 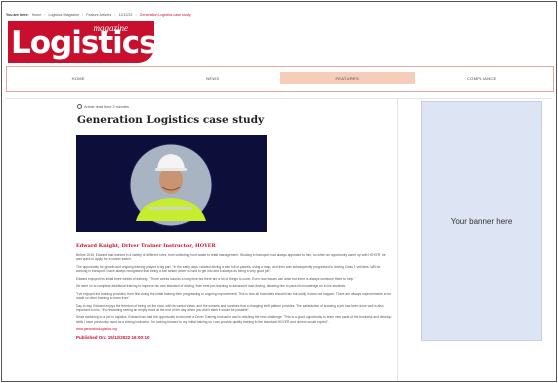 What do you see at coordinates (347, 78) in the screenshot?
I see `nav-item-features: FEATURES` at bounding box center [347, 78].